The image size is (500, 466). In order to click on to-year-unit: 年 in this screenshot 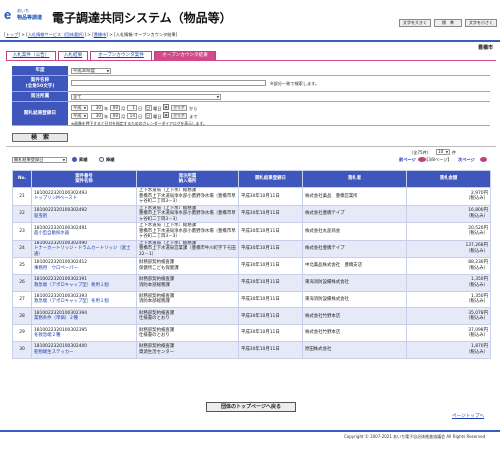, I will do `click(106, 116)`.